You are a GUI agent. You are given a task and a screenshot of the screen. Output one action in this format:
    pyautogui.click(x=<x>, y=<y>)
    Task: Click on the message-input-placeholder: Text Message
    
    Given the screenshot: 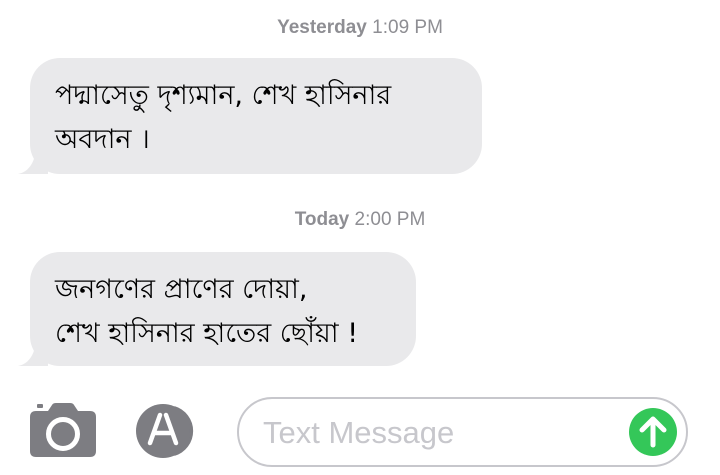 What is the action you would take?
    pyautogui.click(x=359, y=432)
    